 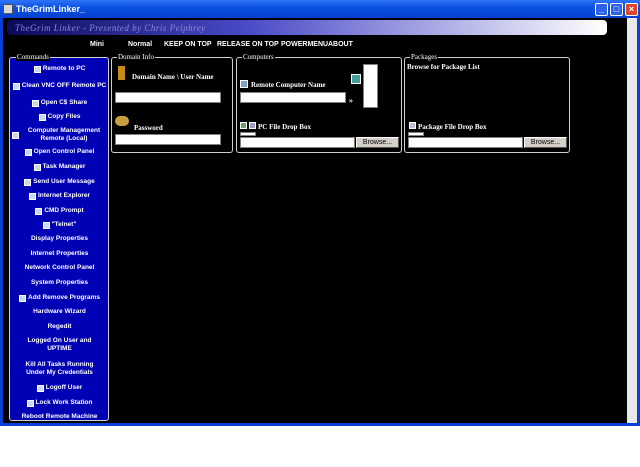 What do you see at coordinates (59, 86) in the screenshot?
I see `cmd-clean-vnc: Clean VNC OFF Remote PC` at bounding box center [59, 86].